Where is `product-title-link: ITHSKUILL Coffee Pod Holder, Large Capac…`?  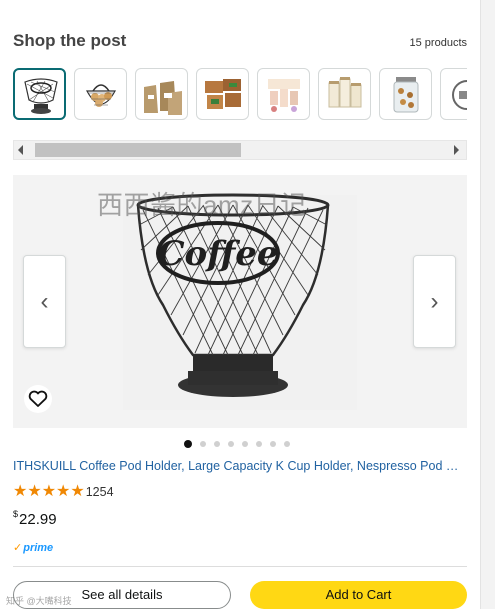
product-title-link: ITHSKUILL Coffee Pod Holder, Large Capac… is located at coordinates (240, 466).